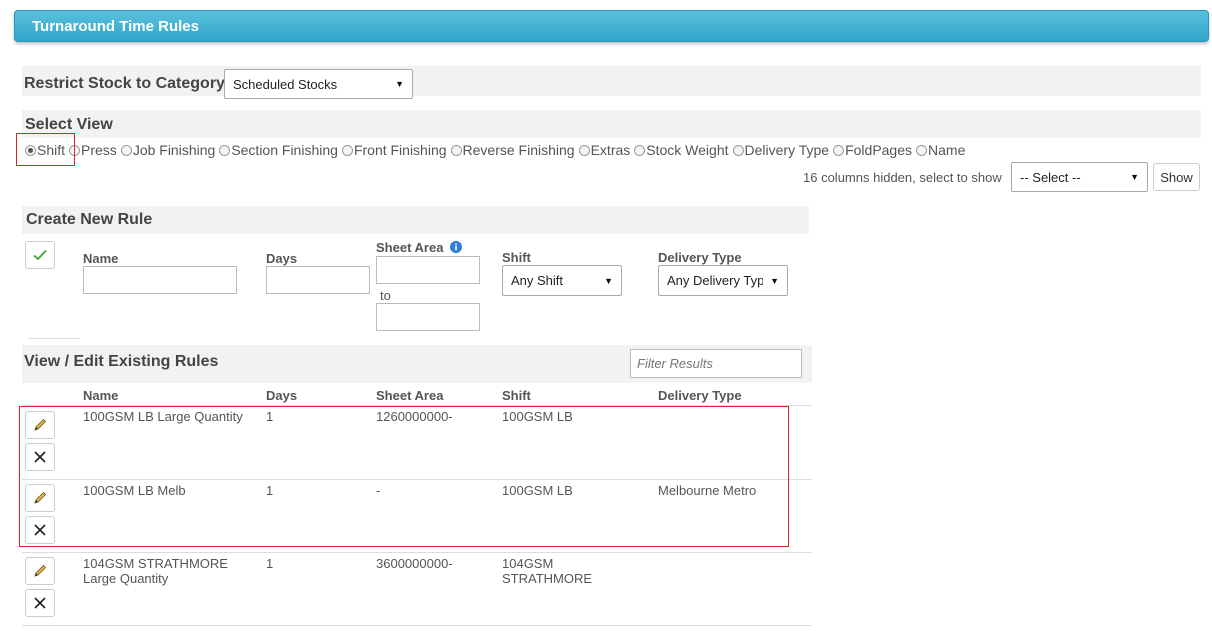 This screenshot has width=1212, height=631. I want to click on select-view-label: Select View, so click(69, 124).